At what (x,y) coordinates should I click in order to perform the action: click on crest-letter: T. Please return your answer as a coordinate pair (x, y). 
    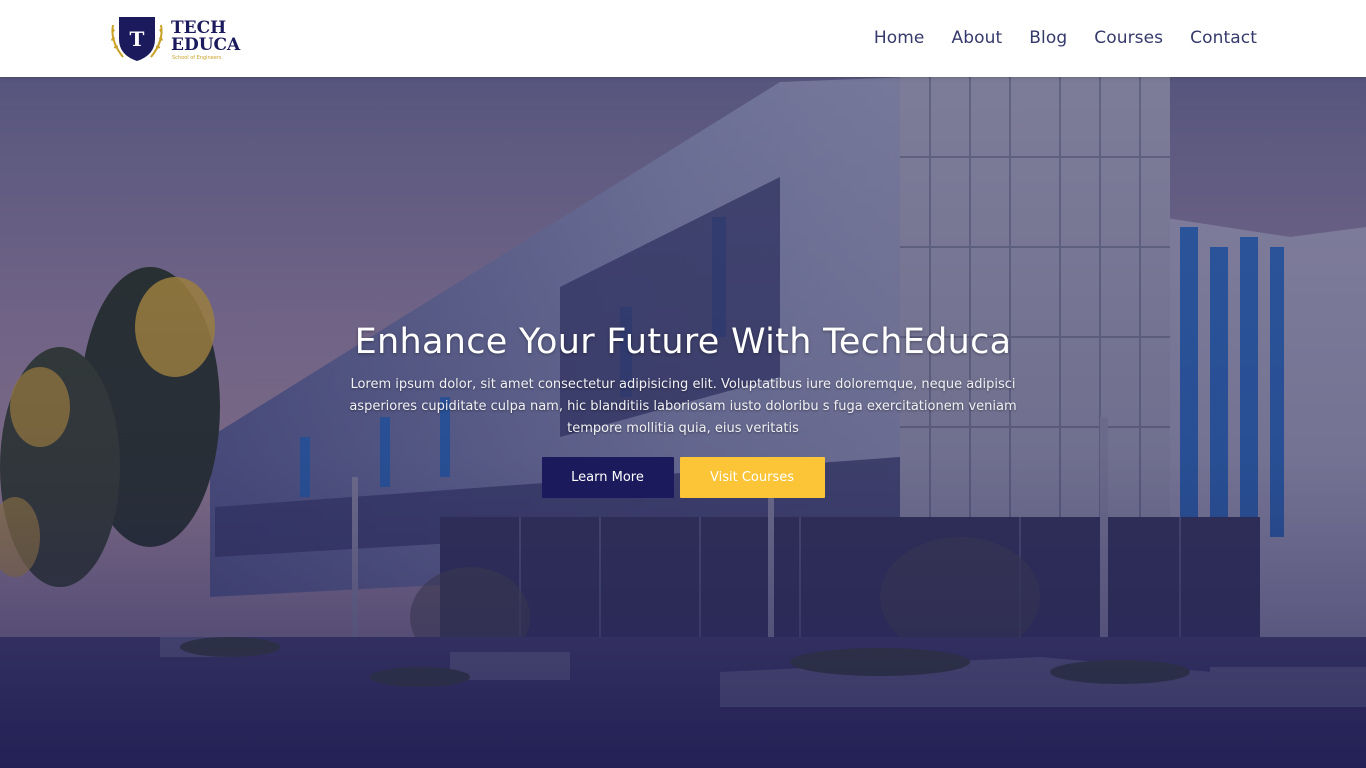
    Looking at the image, I should click on (137, 39).